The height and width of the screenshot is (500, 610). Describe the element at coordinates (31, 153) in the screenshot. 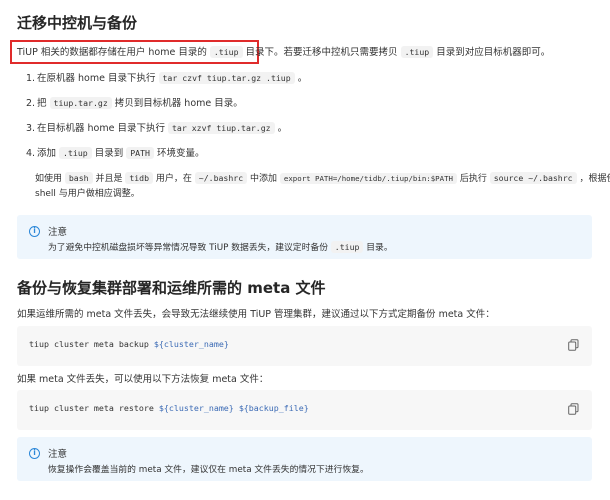

I see `list-number: 4.` at that location.